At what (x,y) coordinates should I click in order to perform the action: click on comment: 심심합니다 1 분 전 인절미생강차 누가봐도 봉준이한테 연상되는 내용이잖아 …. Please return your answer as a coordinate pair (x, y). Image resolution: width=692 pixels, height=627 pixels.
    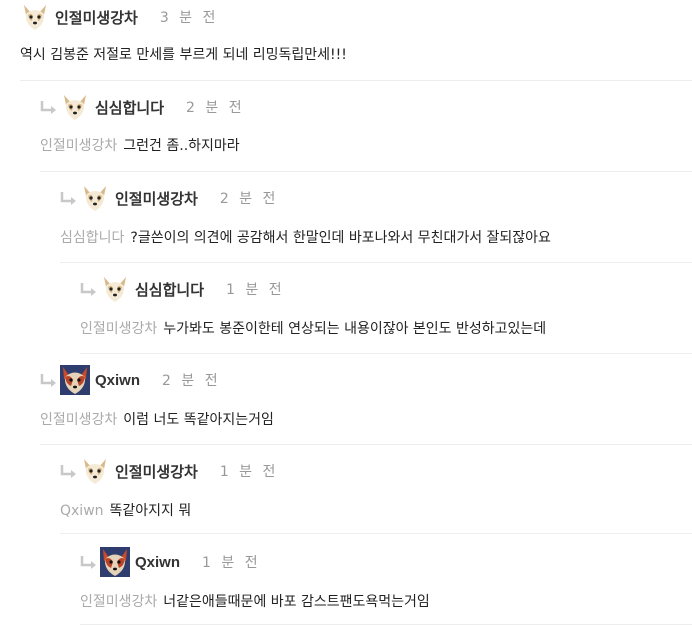
    Looking at the image, I should click on (386, 312).